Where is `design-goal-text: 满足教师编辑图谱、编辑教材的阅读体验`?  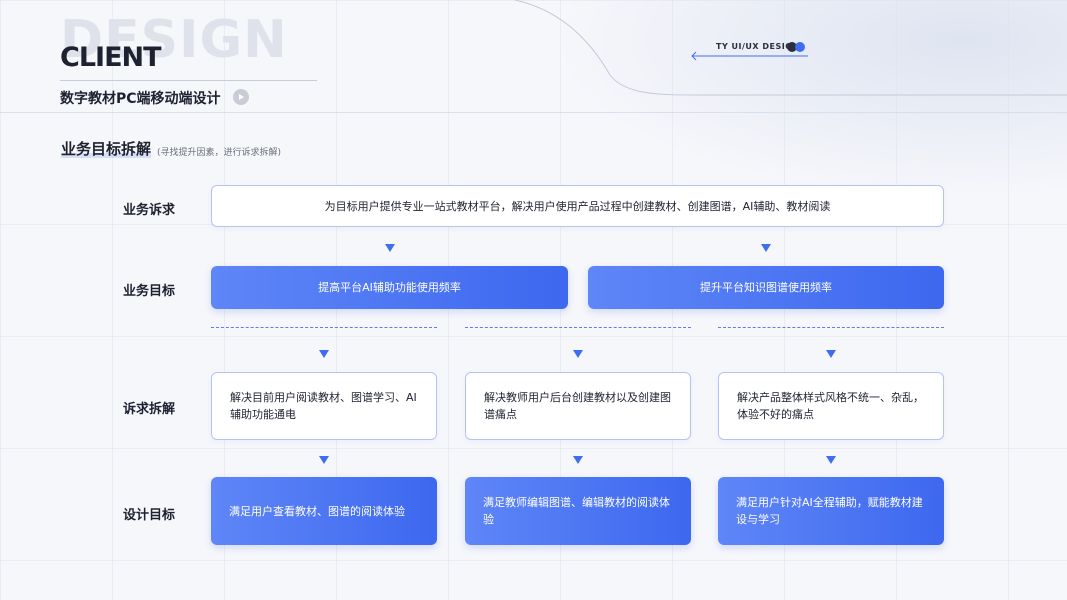
design-goal-text: 满足教师编辑图谱、编辑教材的阅读体验 is located at coordinates (576, 511).